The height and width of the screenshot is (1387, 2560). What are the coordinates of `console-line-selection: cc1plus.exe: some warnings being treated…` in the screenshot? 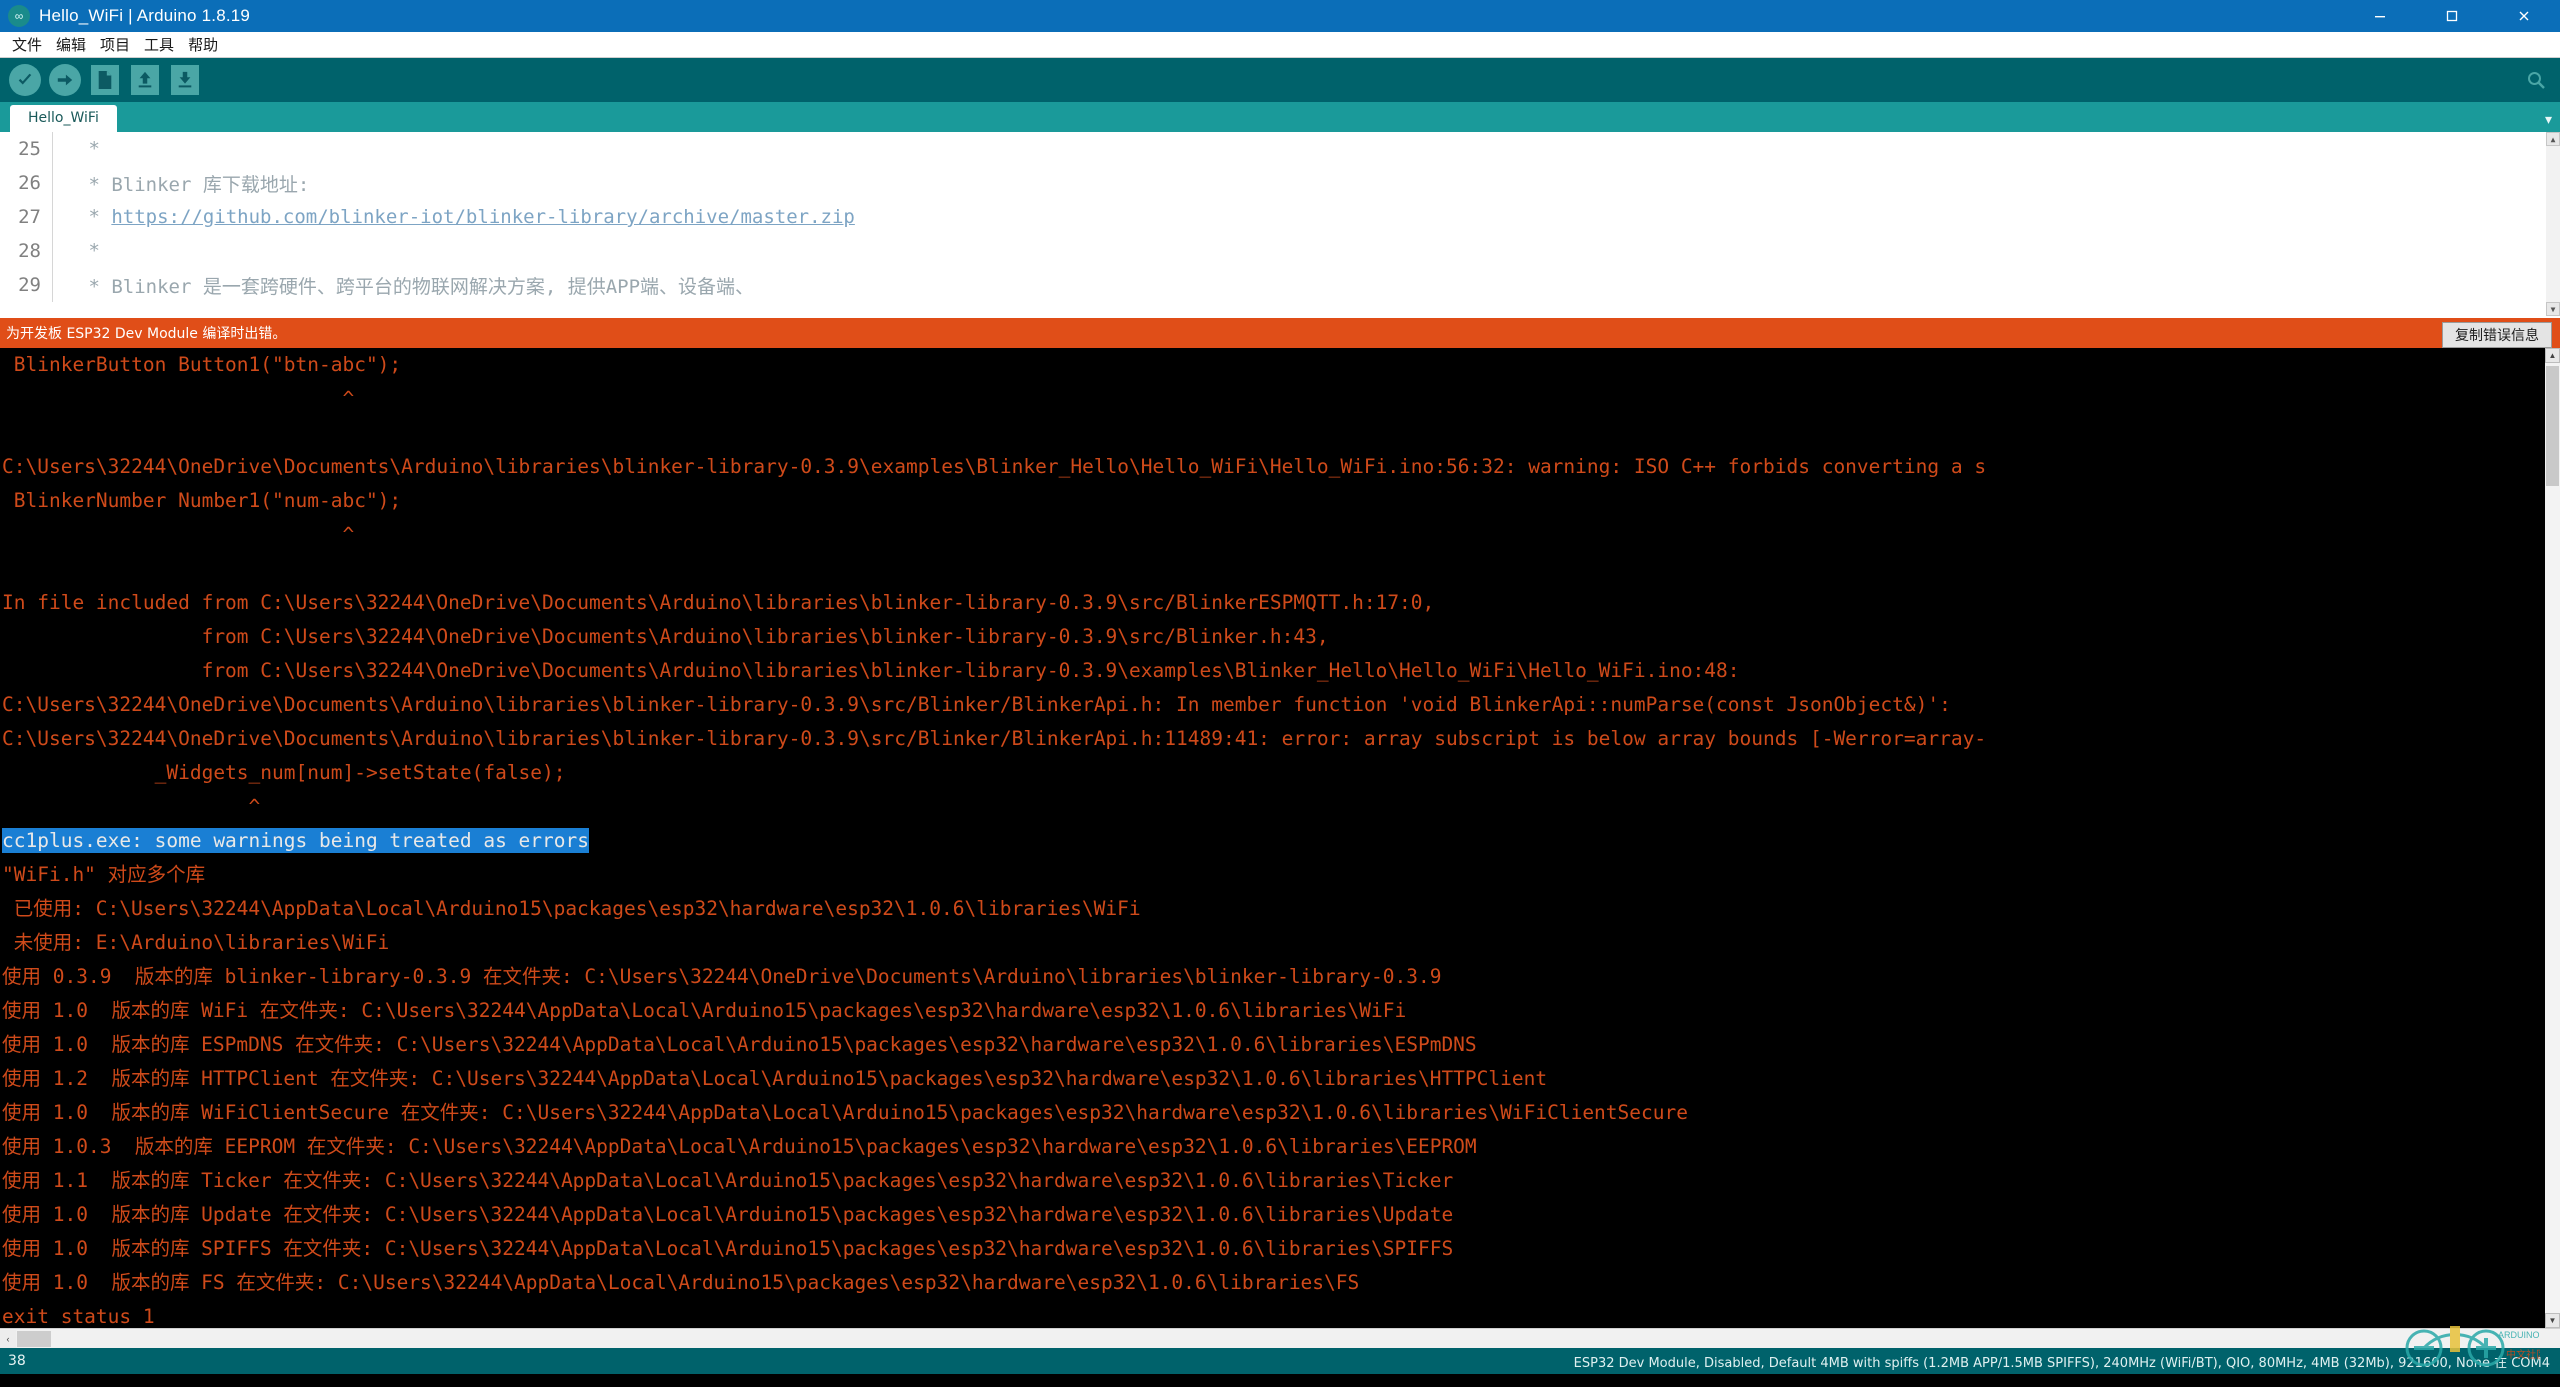 It's located at (295, 840).